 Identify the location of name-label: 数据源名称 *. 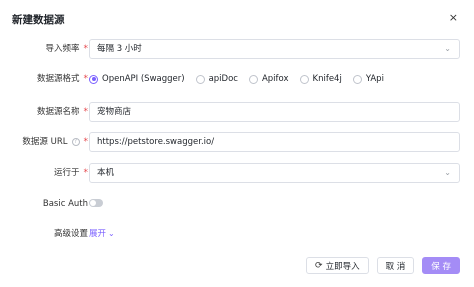
(62, 112).